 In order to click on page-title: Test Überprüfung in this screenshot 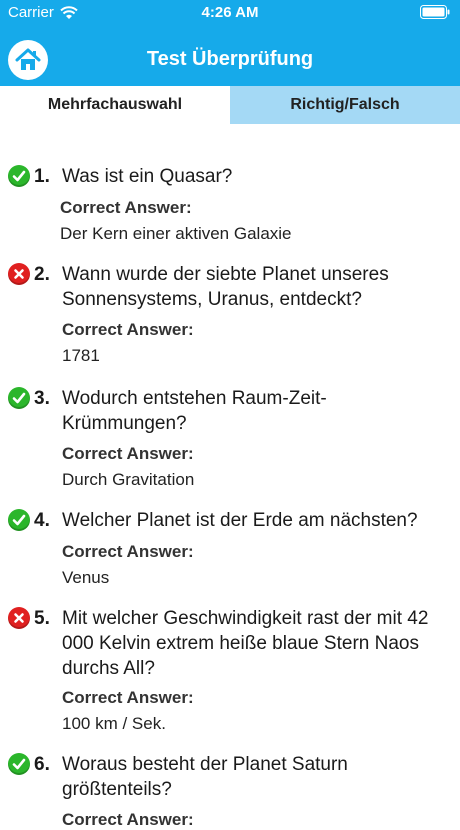, I will do `click(230, 59)`.